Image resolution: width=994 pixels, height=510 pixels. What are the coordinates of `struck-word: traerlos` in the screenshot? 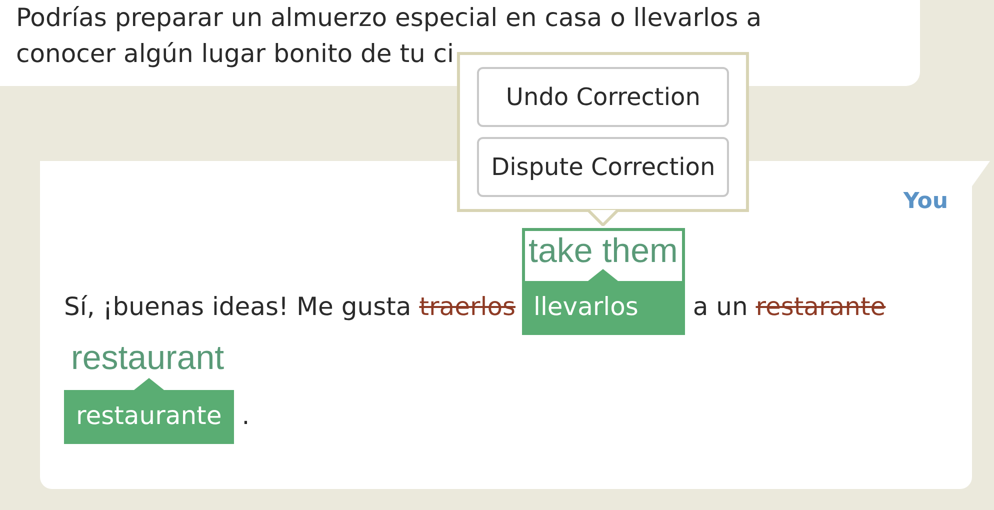 It's located at (467, 306).